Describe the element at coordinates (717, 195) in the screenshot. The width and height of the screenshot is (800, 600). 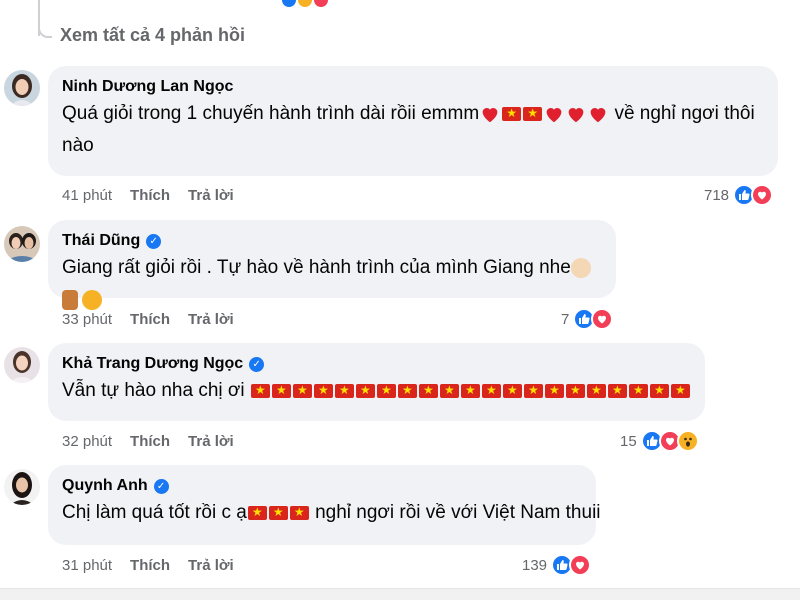
I see `reaction-count: 718` at that location.